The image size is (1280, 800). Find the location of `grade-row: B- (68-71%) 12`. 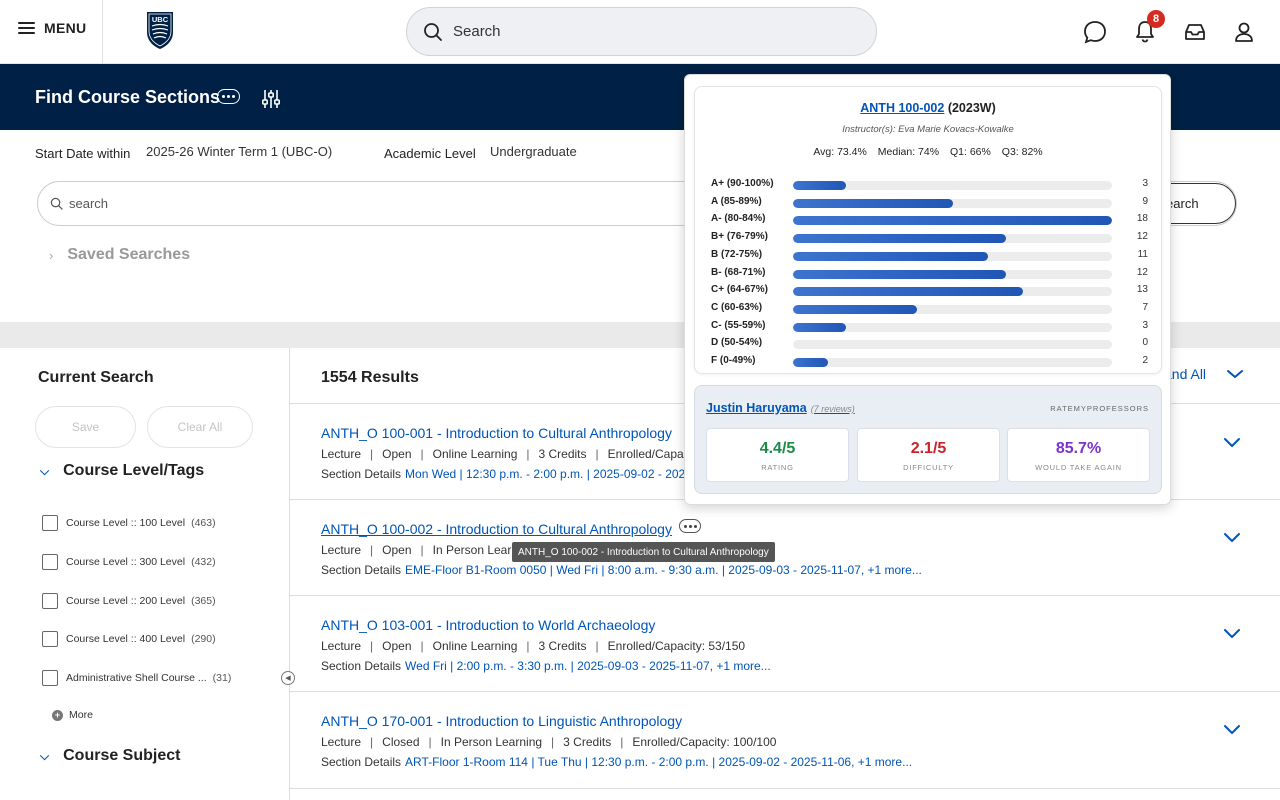

grade-row: B- (68-71%) 12 is located at coordinates (929, 274).